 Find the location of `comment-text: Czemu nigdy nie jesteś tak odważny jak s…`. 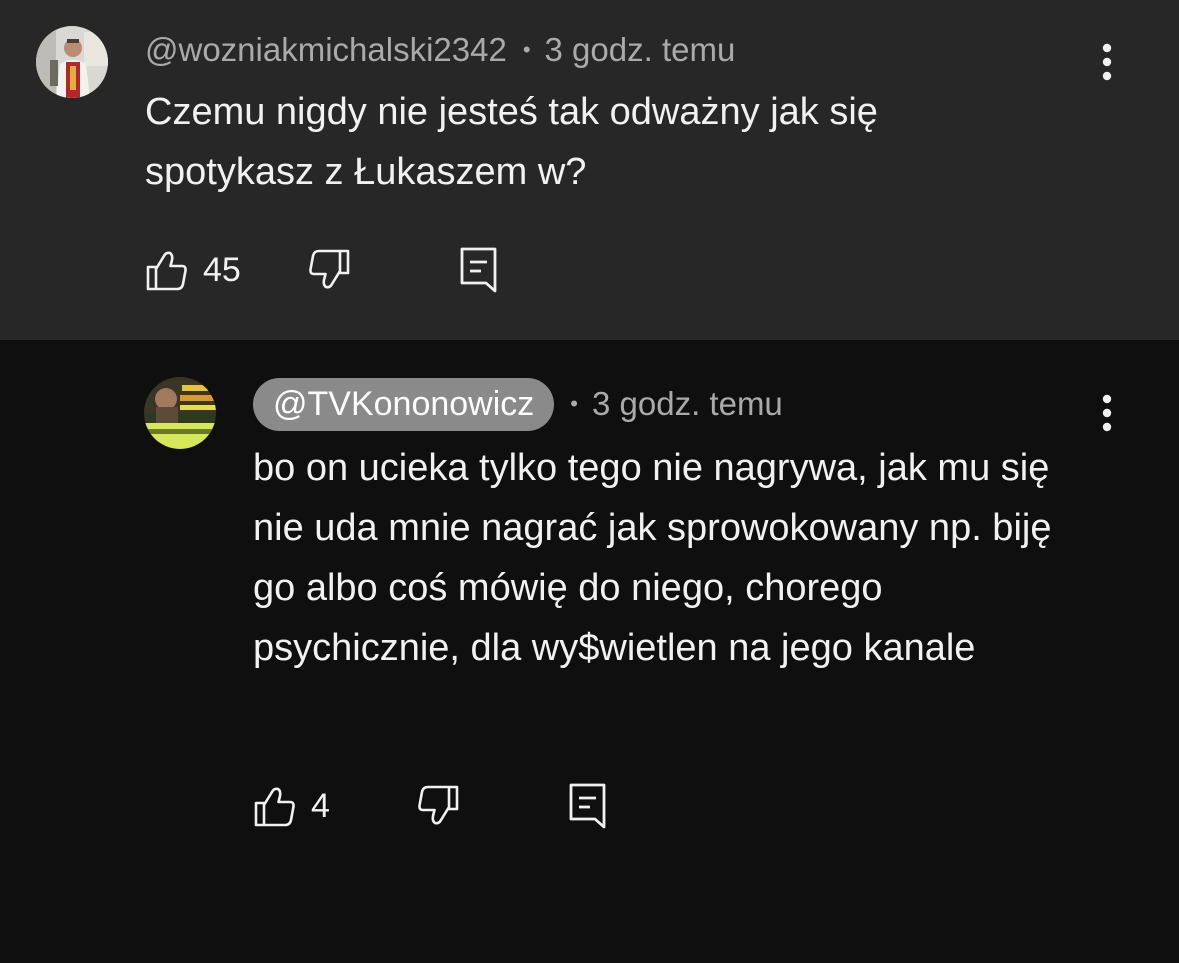

comment-text: Czemu nigdy nie jesteś tak odważny jak s… is located at coordinates (511, 142).